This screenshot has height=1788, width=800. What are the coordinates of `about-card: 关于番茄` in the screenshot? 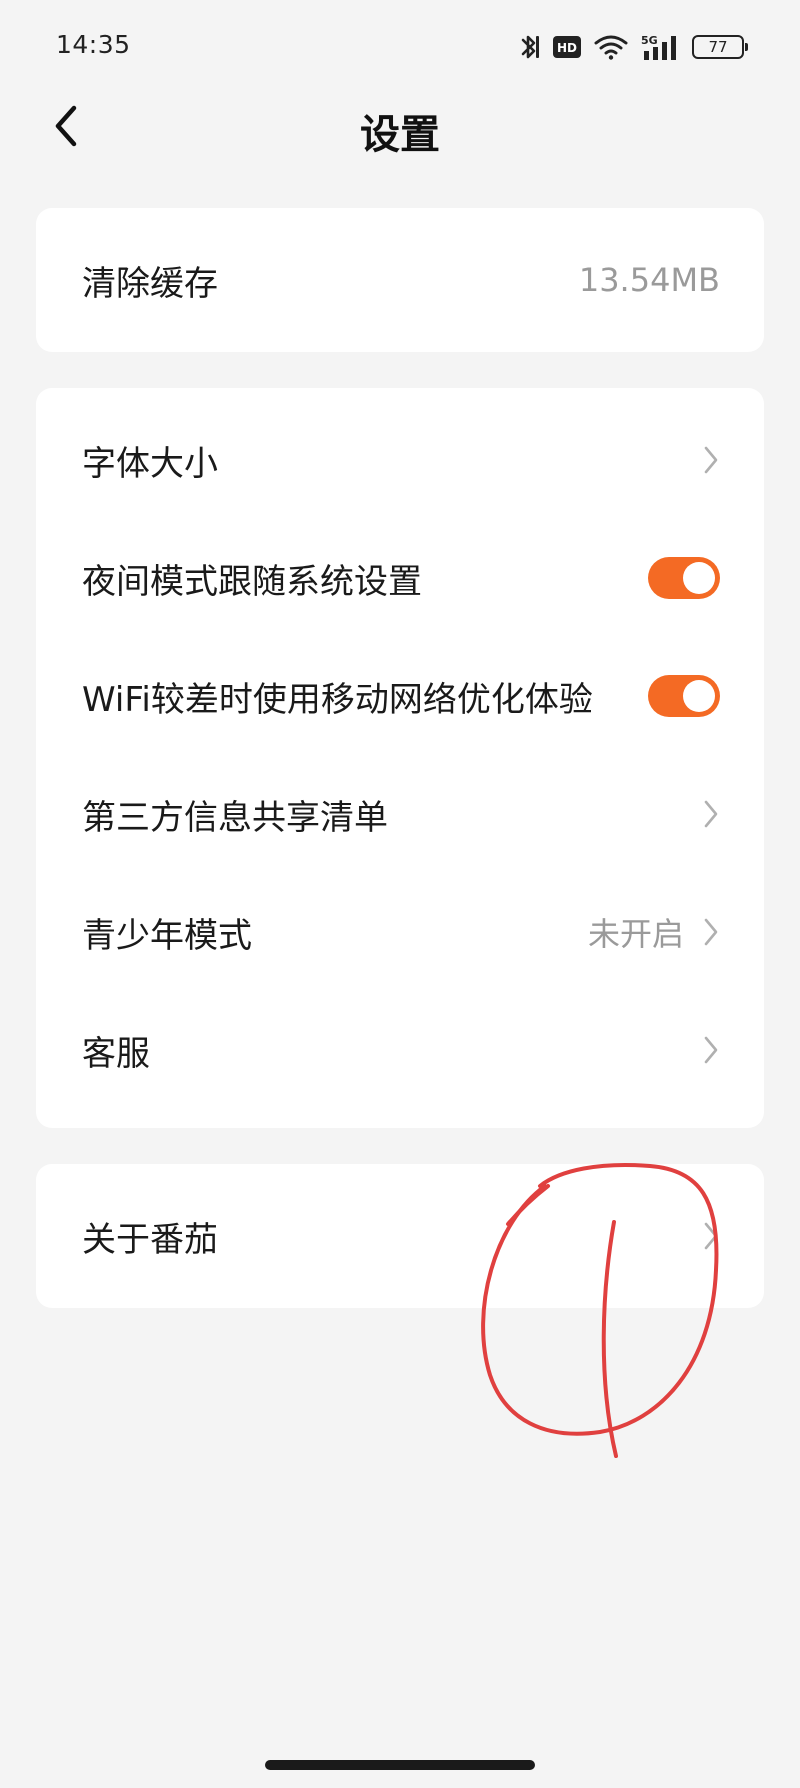 It's located at (400, 1236).